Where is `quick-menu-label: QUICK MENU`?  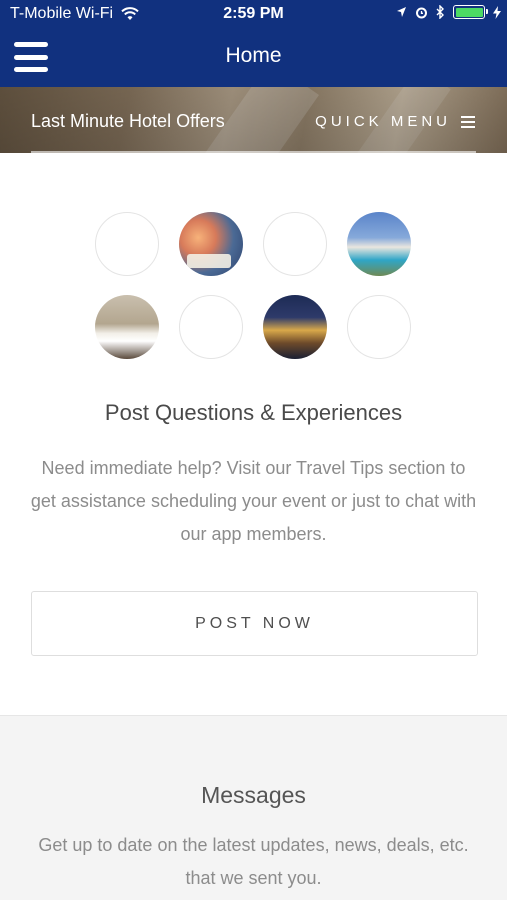
quick-menu-label: QUICK MENU is located at coordinates (383, 121).